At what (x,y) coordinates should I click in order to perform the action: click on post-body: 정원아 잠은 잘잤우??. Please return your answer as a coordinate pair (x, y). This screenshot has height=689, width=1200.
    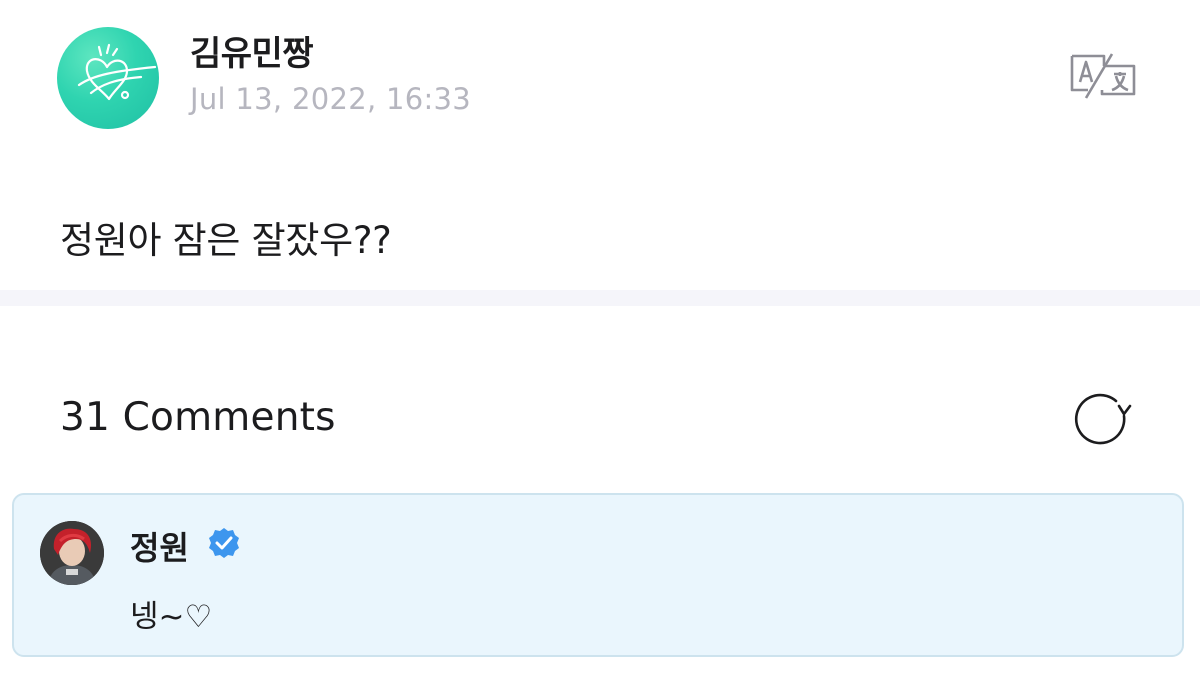
    Looking at the image, I should click on (226, 240).